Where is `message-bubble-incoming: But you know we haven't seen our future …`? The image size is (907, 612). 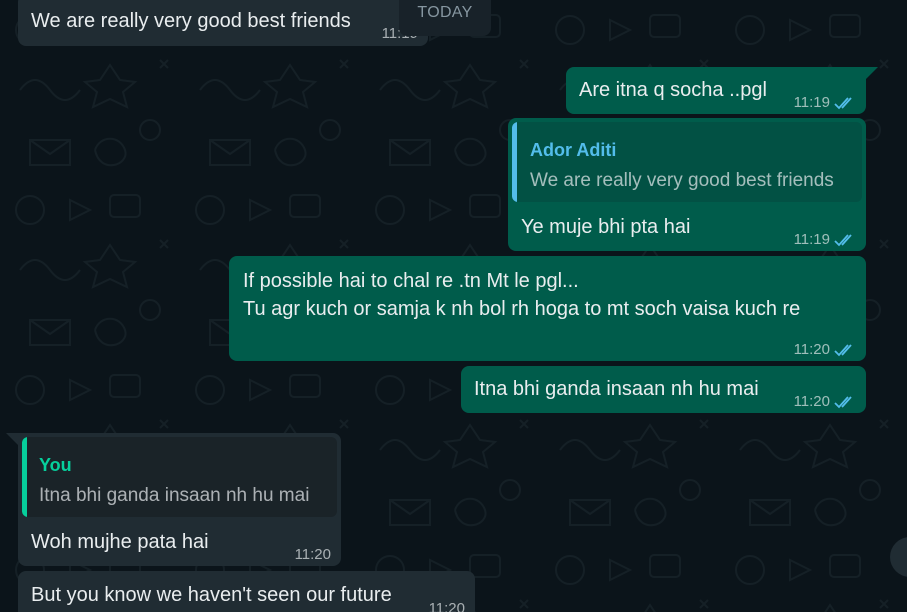
message-bubble-incoming: But you know we haven't seen our future … is located at coordinates (246, 591).